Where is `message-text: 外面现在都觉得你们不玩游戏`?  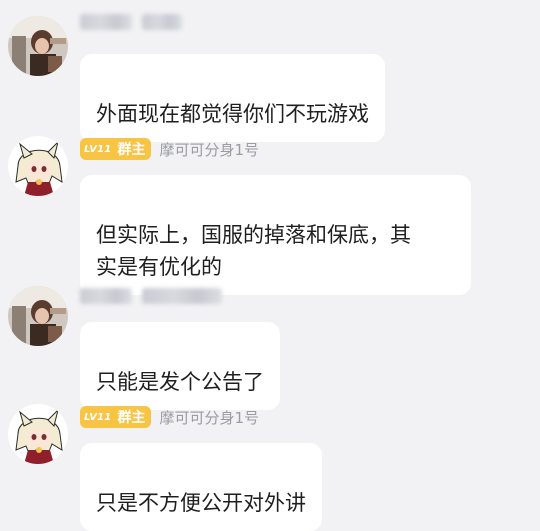 message-text: 外面现在都觉得你们不玩游戏 is located at coordinates (232, 114).